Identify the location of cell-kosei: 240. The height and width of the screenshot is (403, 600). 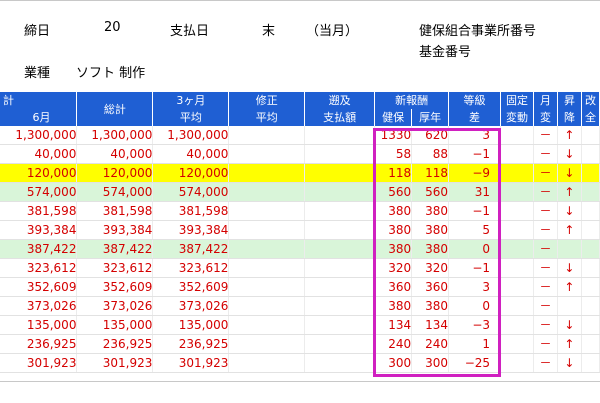
(430, 344).